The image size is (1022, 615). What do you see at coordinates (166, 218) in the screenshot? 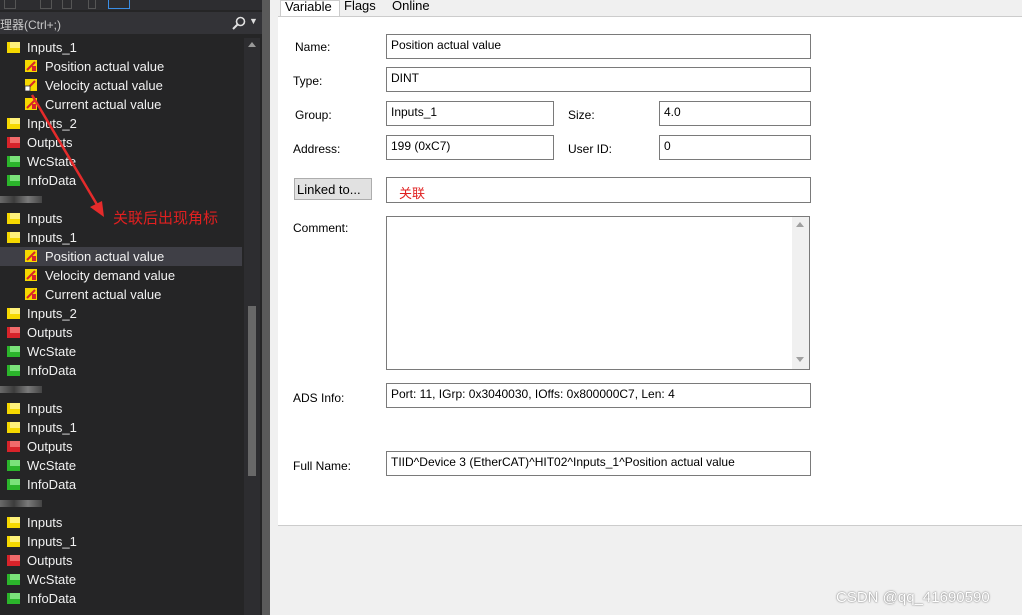
I see `annotation-text: 关联后出现角标` at bounding box center [166, 218].